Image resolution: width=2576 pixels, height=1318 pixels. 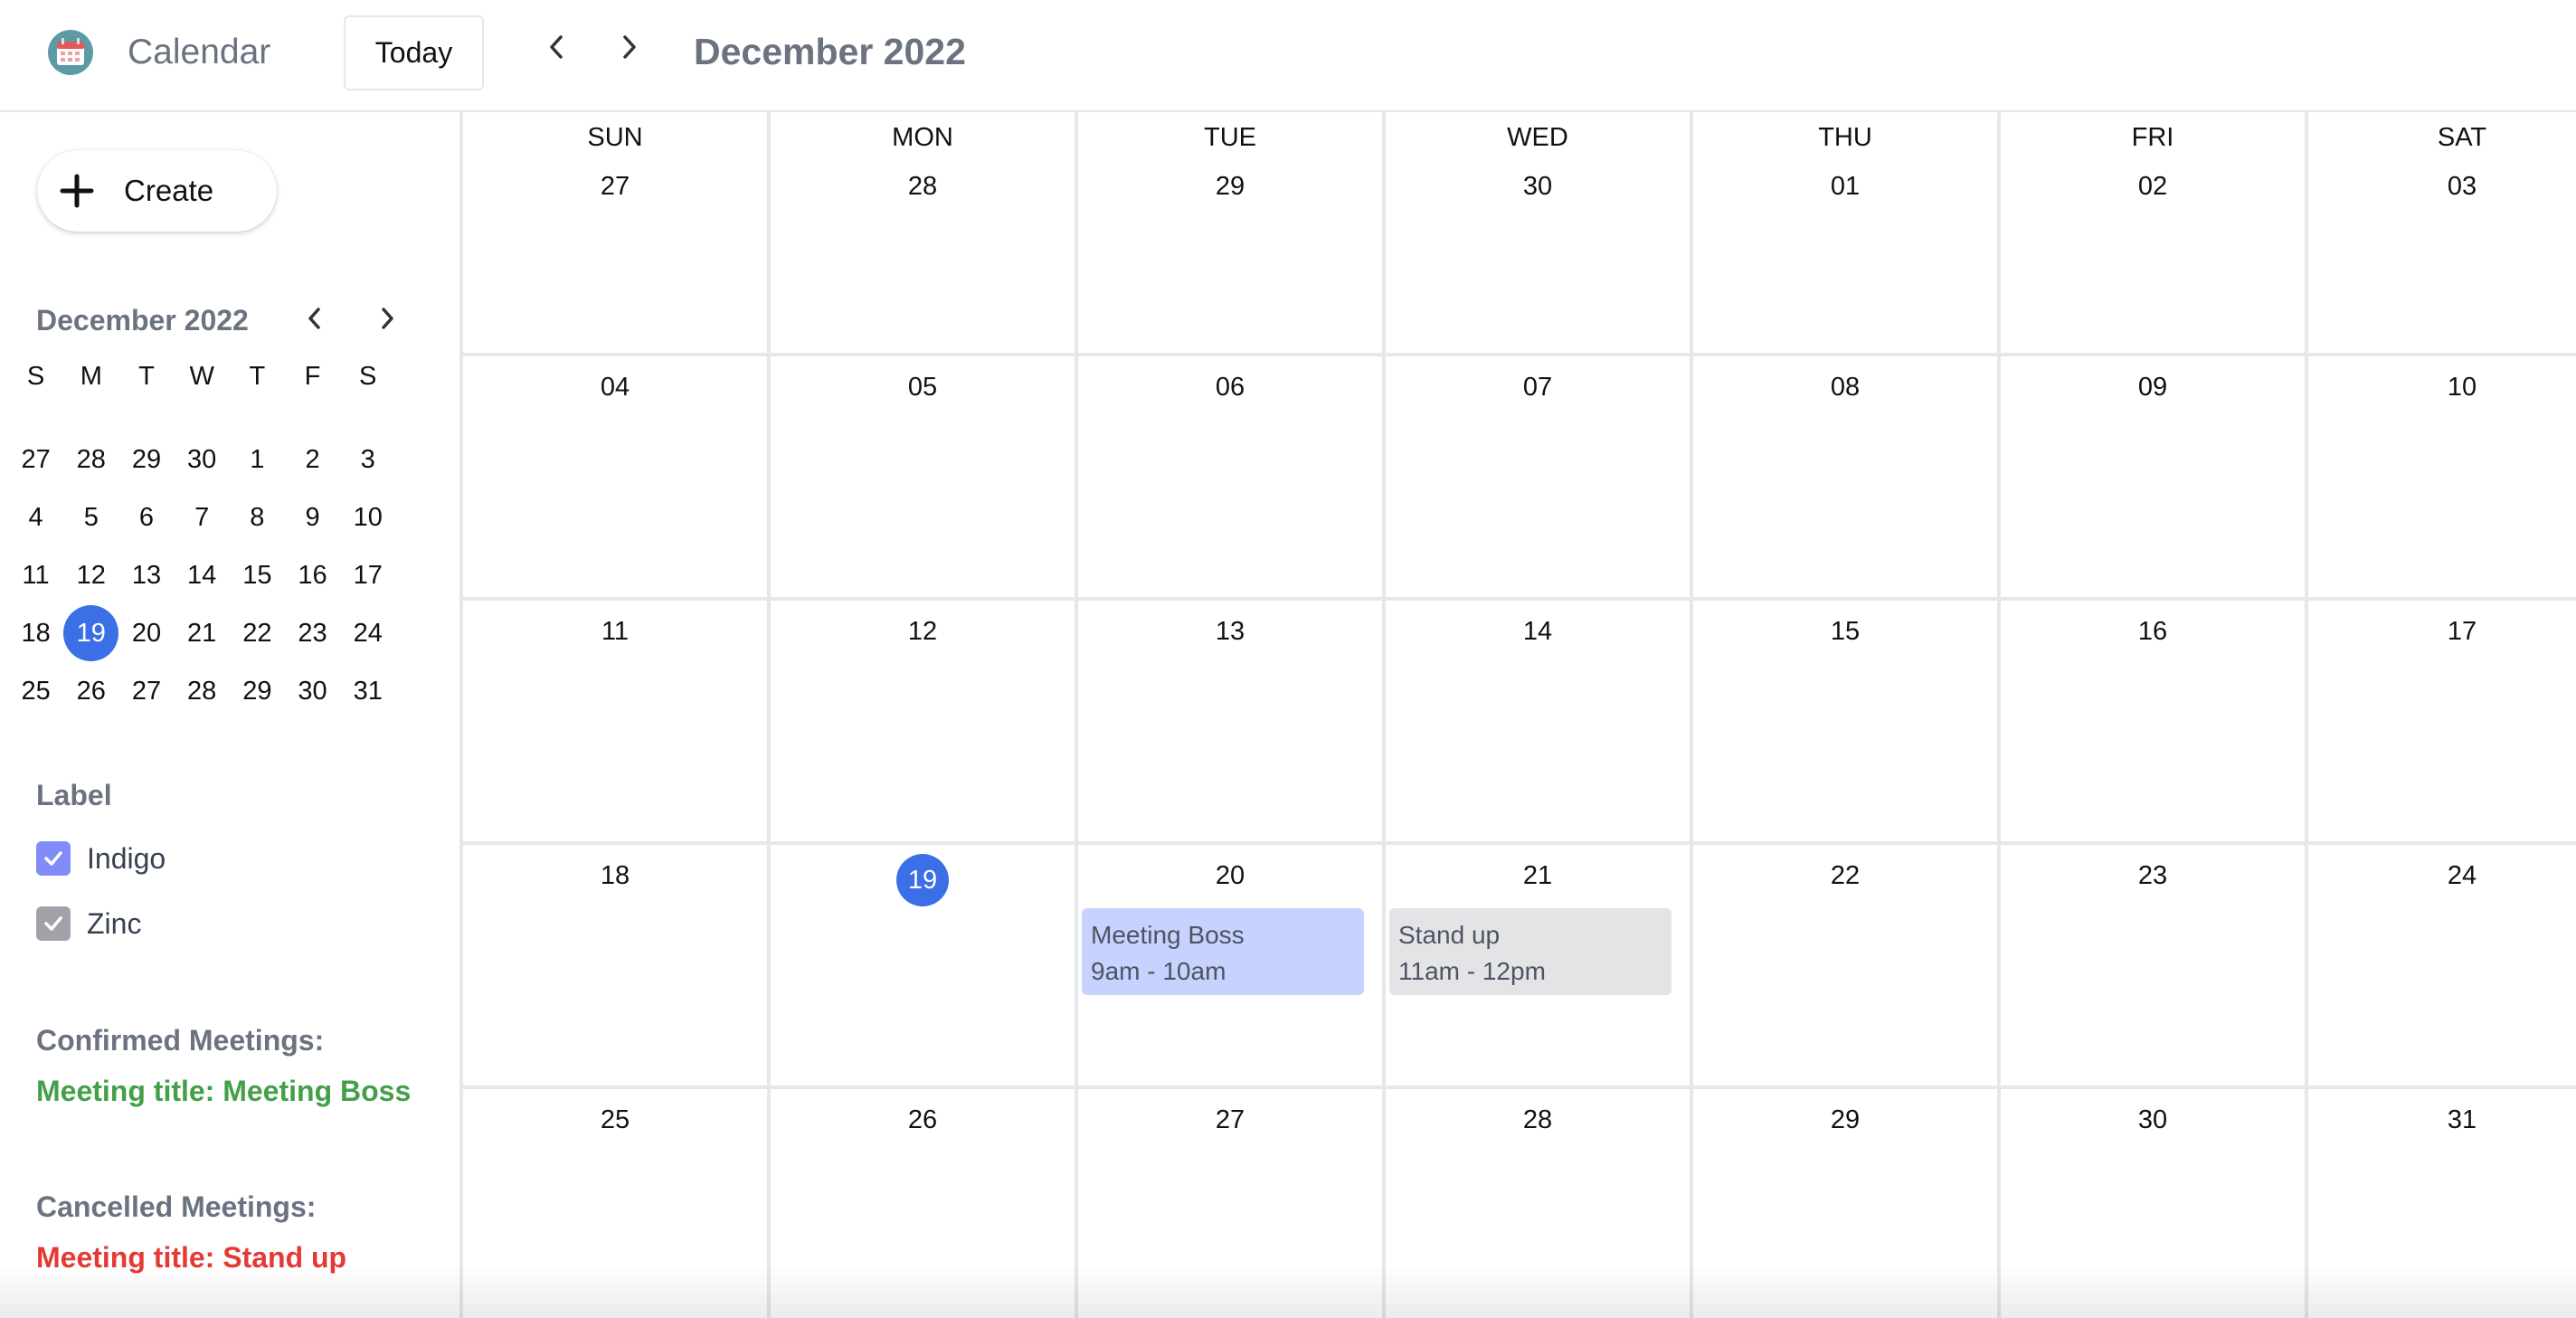 What do you see at coordinates (925, 1203) in the screenshot?
I see `day-cell: 26` at bounding box center [925, 1203].